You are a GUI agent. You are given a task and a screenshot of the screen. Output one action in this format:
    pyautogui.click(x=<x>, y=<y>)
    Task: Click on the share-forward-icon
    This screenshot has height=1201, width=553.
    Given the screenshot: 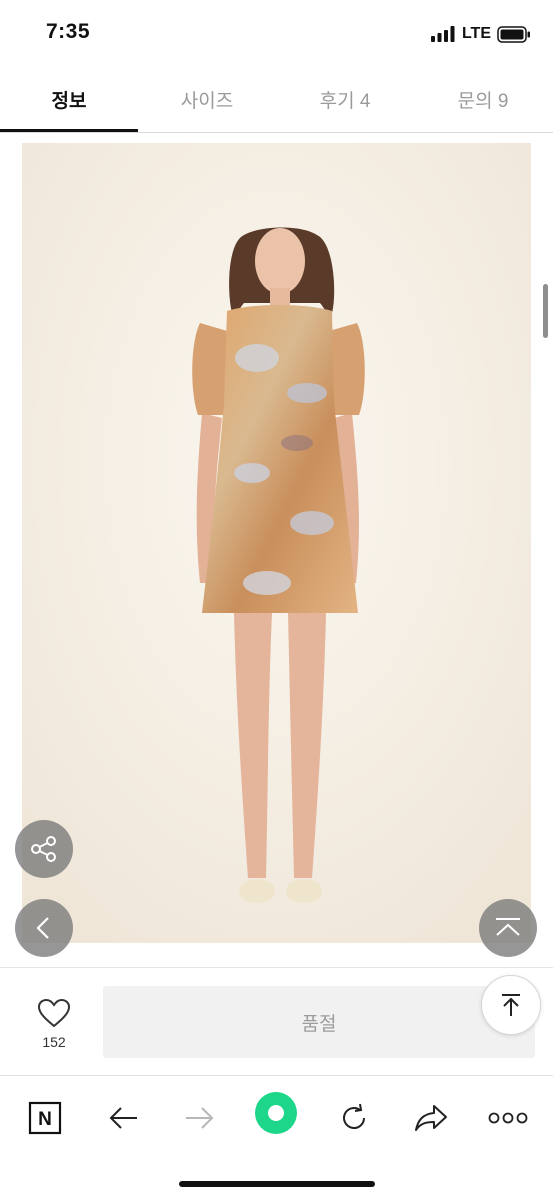 What is the action you would take?
    pyautogui.click(x=431, y=1118)
    